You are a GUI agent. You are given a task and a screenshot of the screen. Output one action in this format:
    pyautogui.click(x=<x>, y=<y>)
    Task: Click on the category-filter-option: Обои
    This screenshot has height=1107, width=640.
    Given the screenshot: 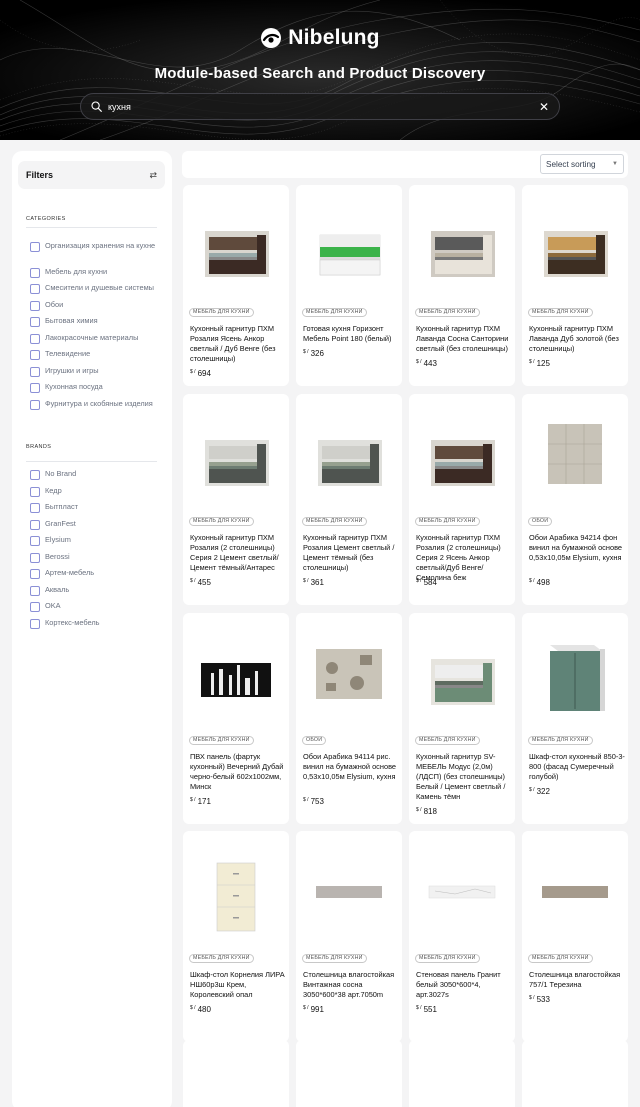 What is the action you would take?
    pyautogui.click(x=97, y=305)
    